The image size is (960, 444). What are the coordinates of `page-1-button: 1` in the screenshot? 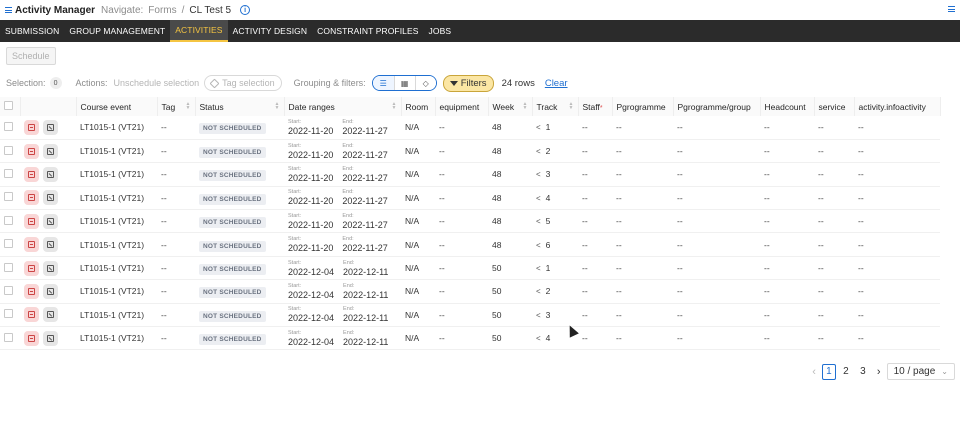 It's located at (828, 371).